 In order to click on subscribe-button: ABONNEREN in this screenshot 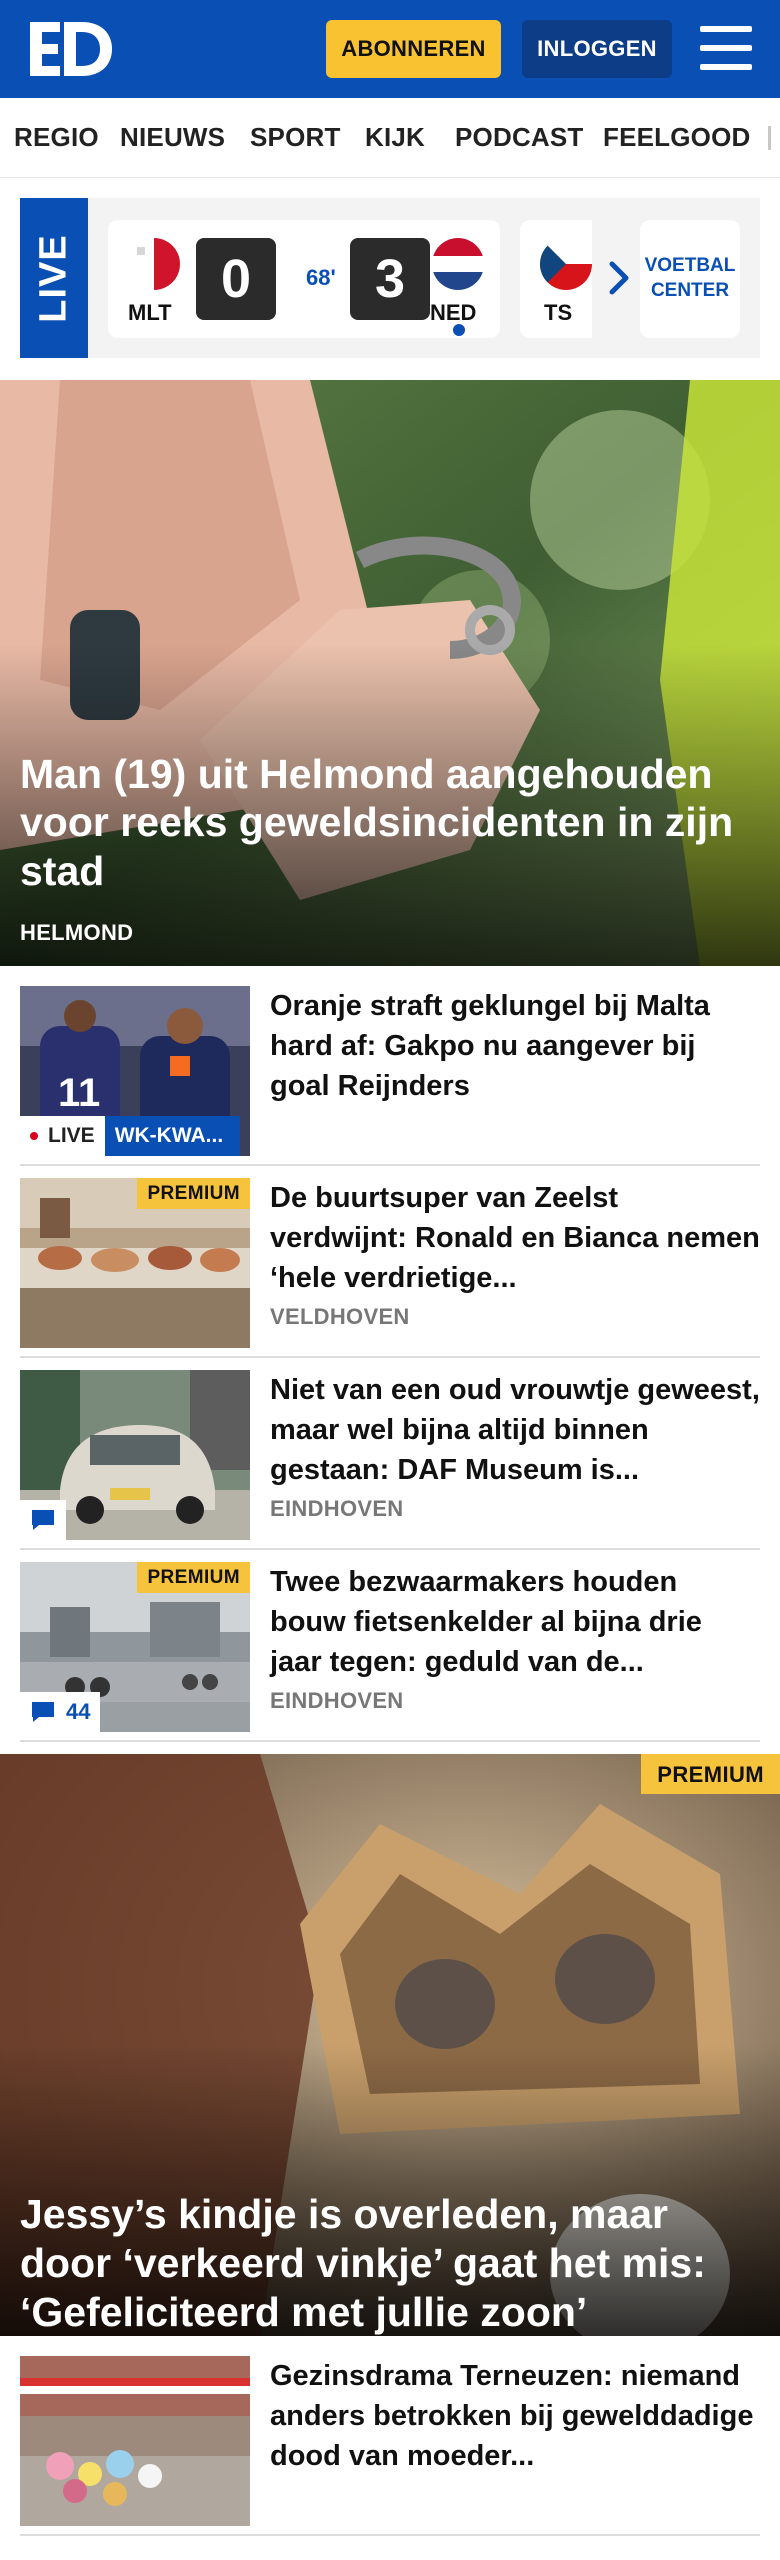, I will do `click(413, 49)`.